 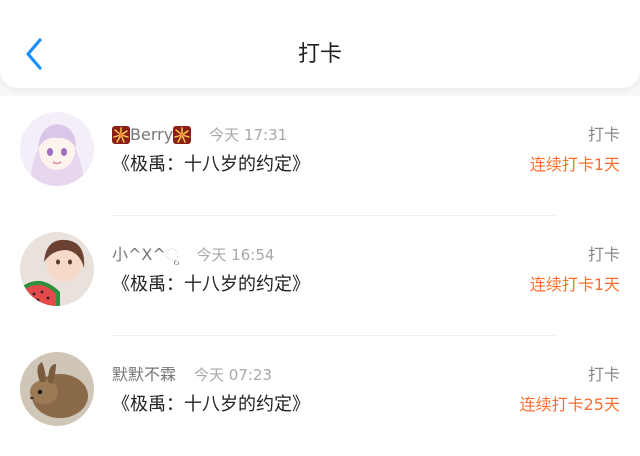 I want to click on row-meta: Berry 今天 17:31, so click(x=199, y=135).